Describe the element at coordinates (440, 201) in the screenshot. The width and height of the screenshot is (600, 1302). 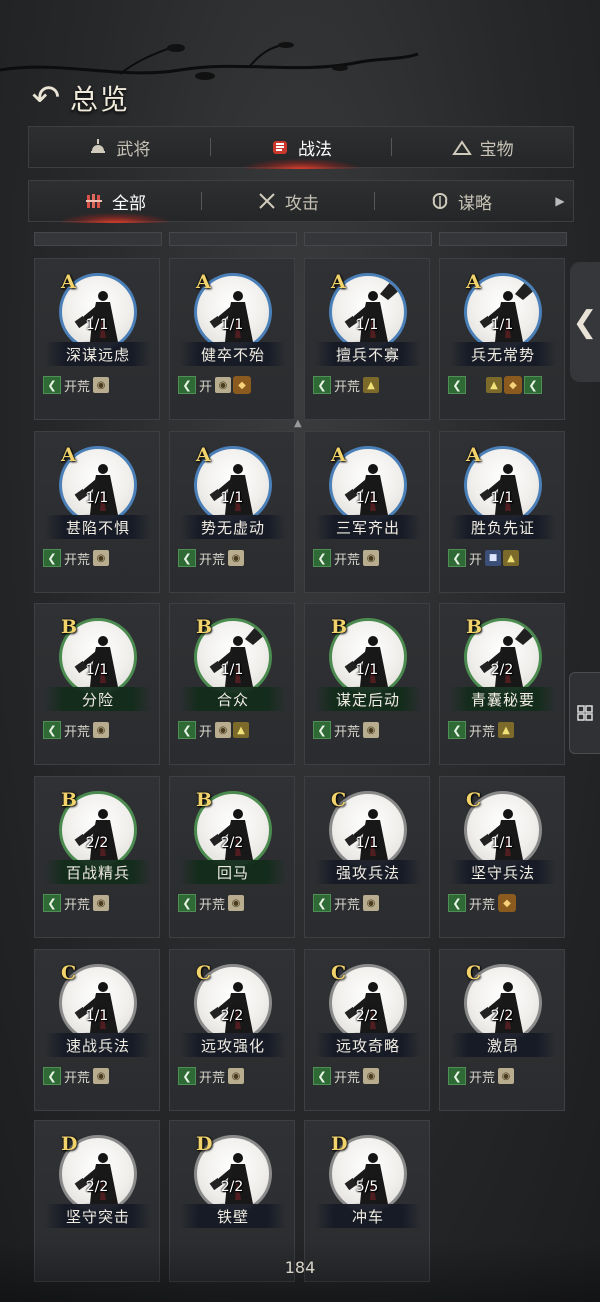
I see `brain-icon` at that location.